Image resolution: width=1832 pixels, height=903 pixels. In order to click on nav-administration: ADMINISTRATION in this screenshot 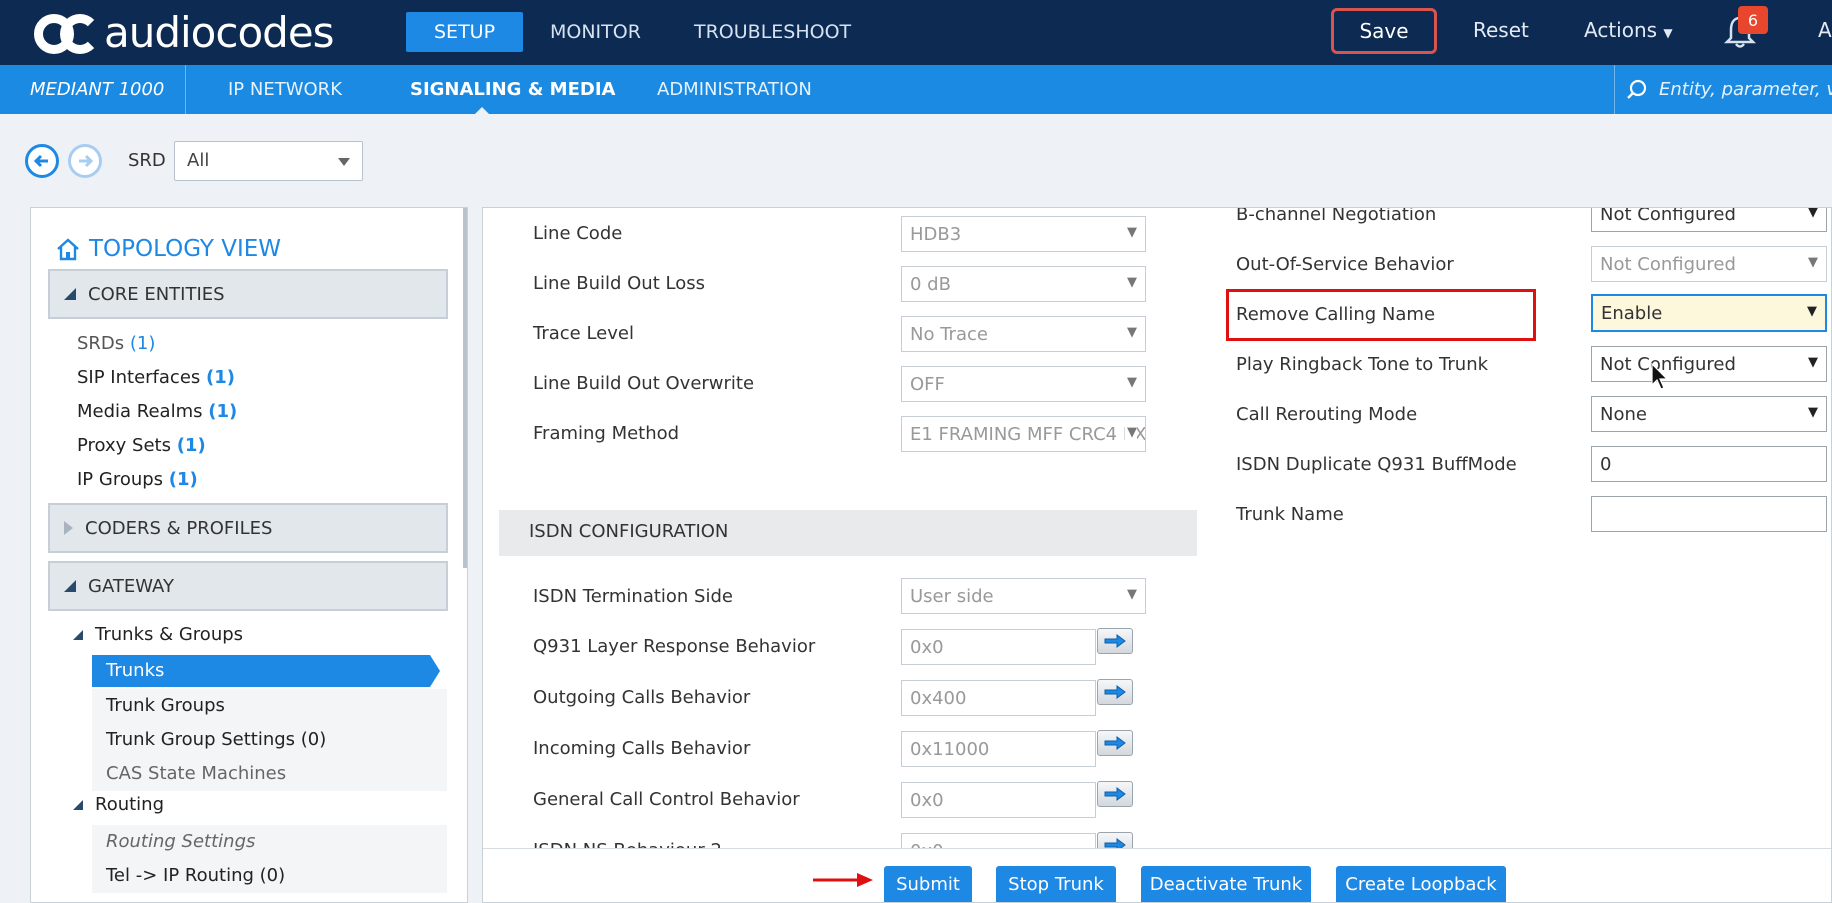, I will do `click(734, 89)`.